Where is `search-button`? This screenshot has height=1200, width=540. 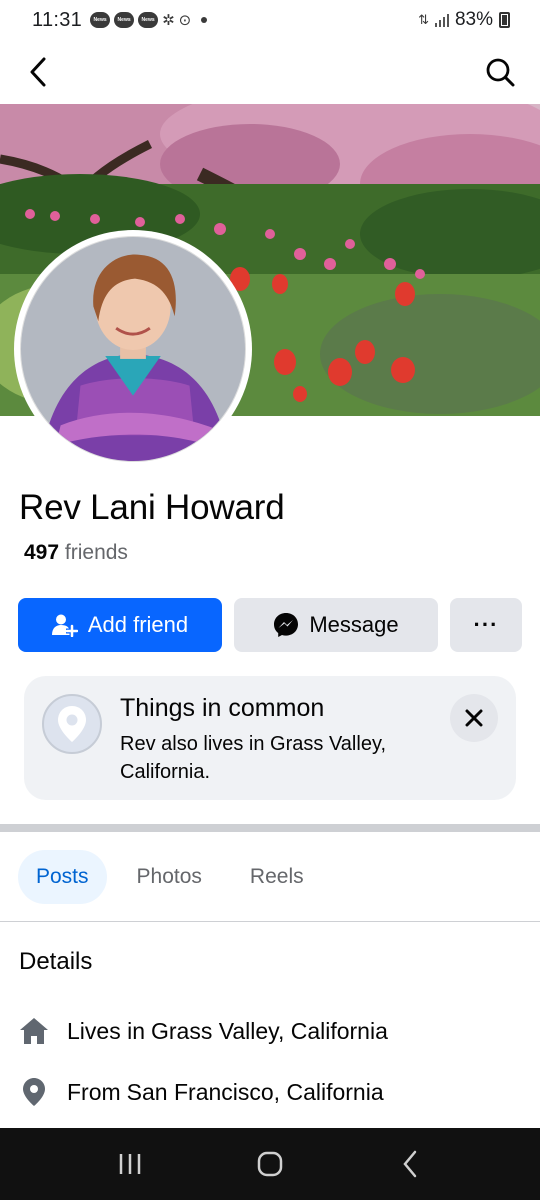 search-button is located at coordinates (500, 72).